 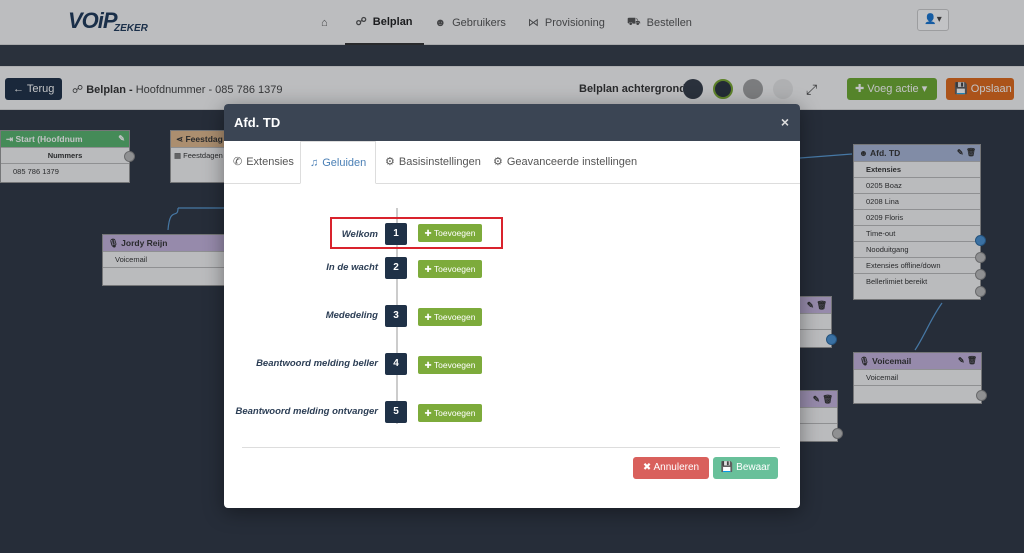 What do you see at coordinates (676, 467) in the screenshot?
I see `cancel-label: Annuleren` at bounding box center [676, 467].